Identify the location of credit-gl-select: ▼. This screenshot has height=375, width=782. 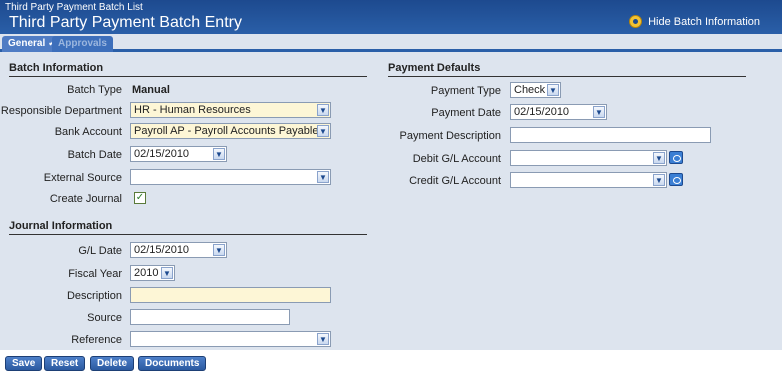
(588, 180).